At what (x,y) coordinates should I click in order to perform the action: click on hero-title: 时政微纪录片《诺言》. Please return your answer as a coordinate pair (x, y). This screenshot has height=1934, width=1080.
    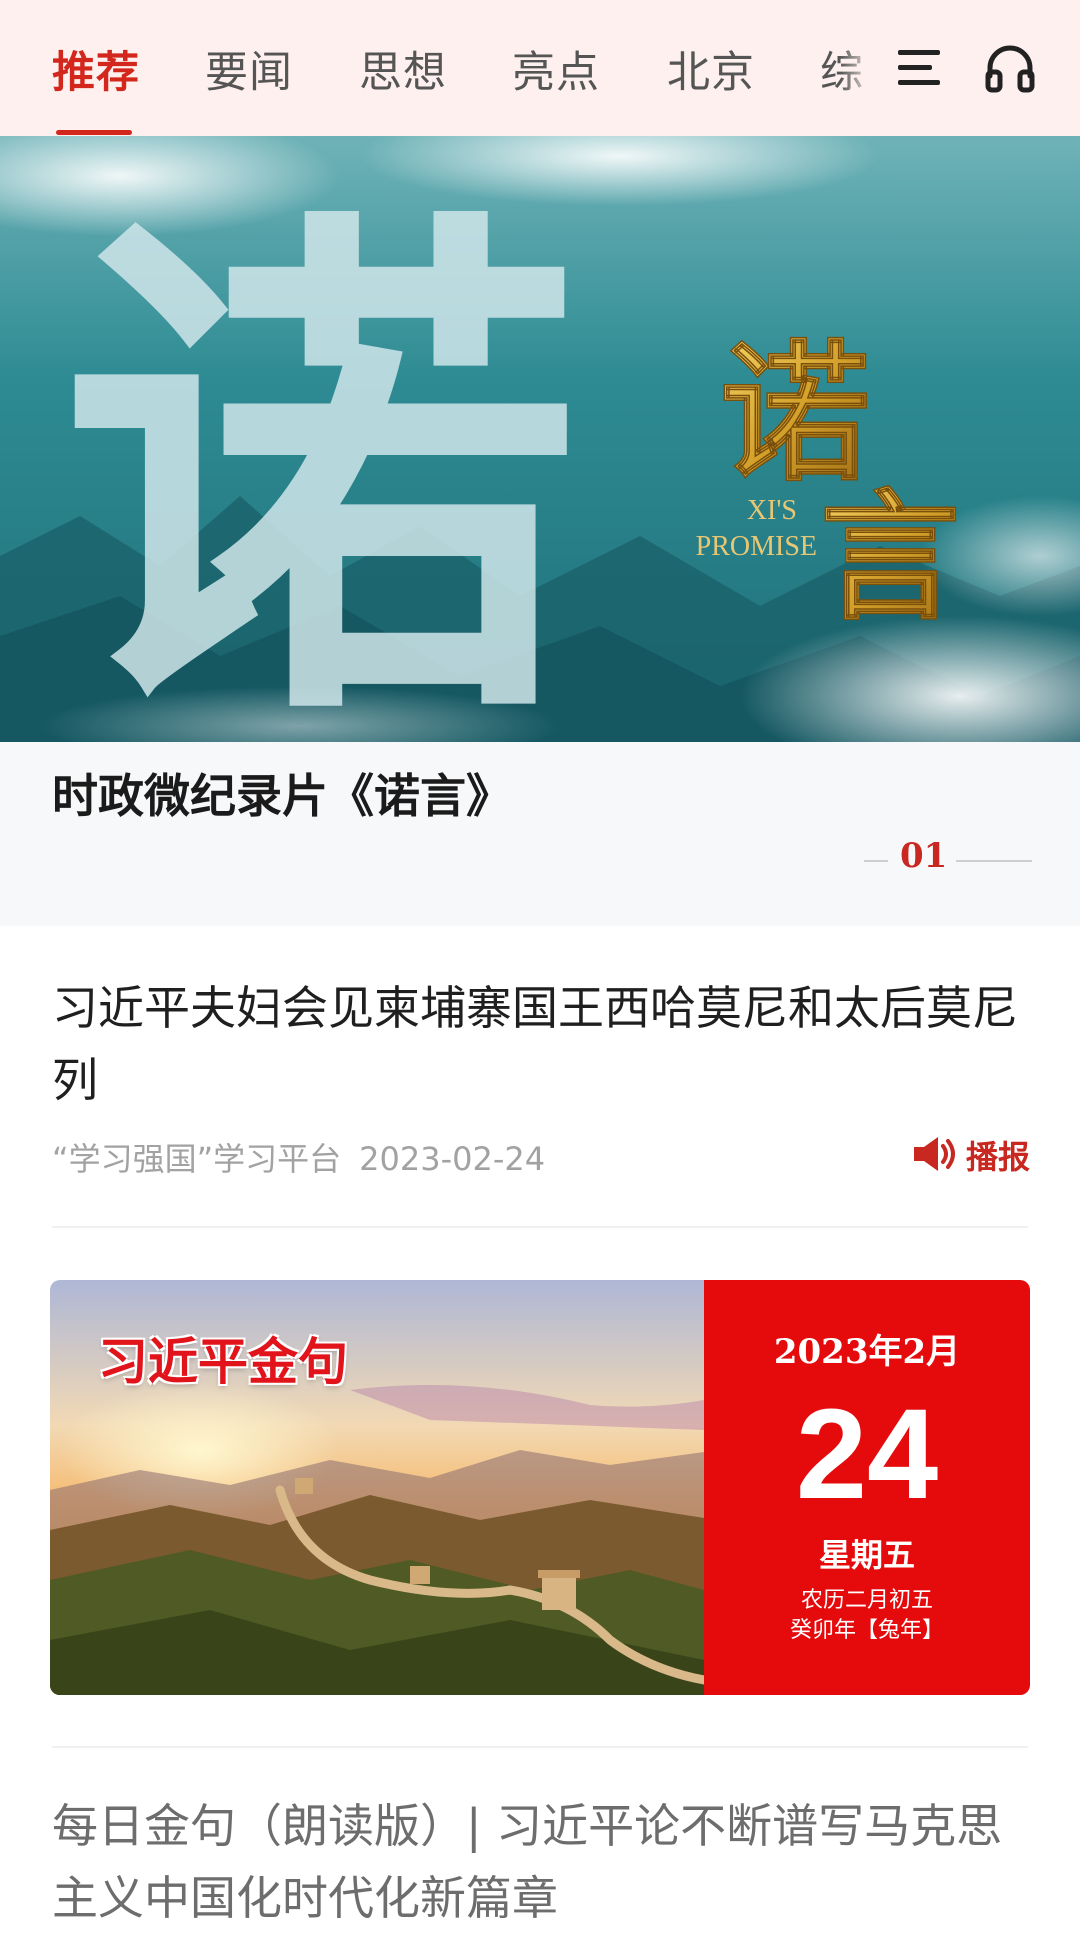
    Looking at the image, I should click on (282, 793).